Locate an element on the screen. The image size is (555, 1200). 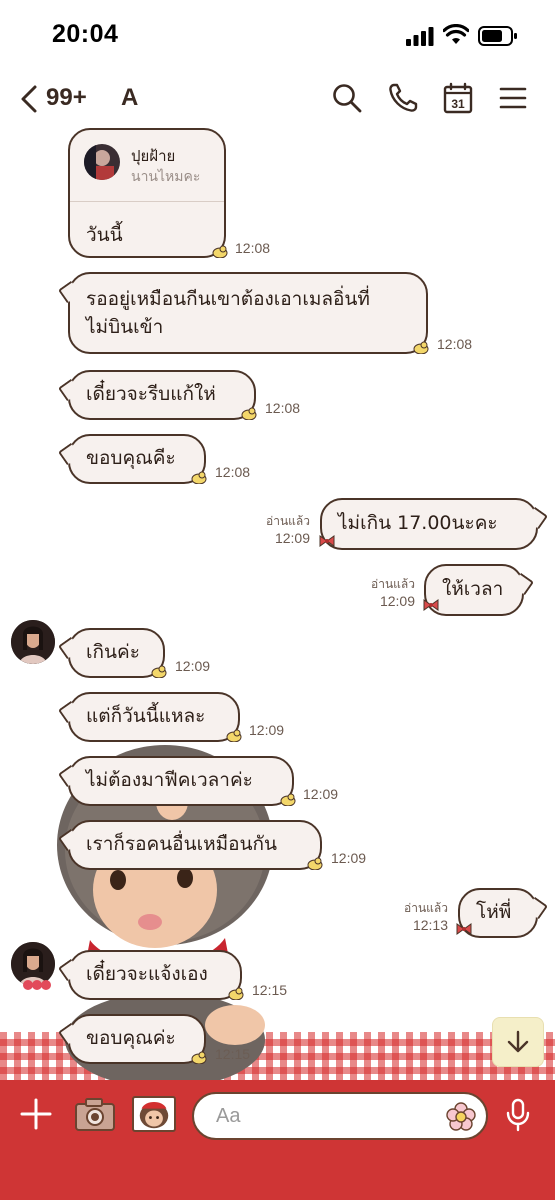
message-input: Aa is located at coordinates (340, 1116).